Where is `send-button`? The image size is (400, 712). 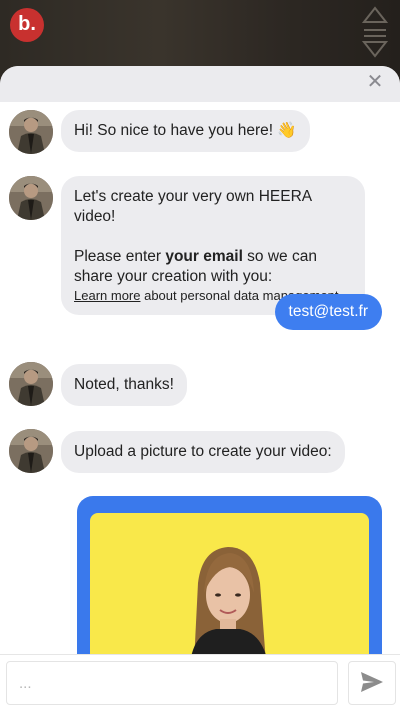 send-button is located at coordinates (372, 683).